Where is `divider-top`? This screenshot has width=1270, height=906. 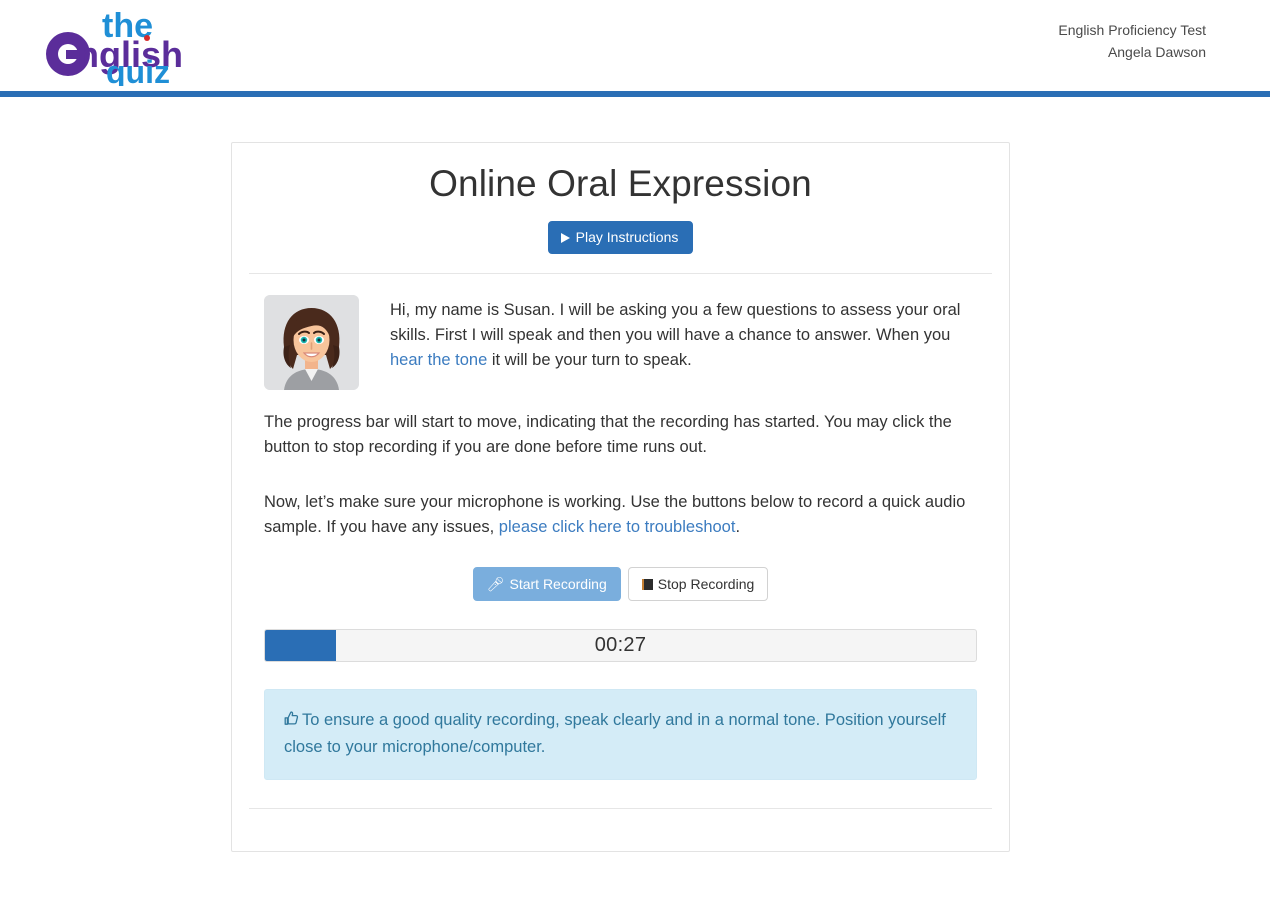
divider-top is located at coordinates (620, 274).